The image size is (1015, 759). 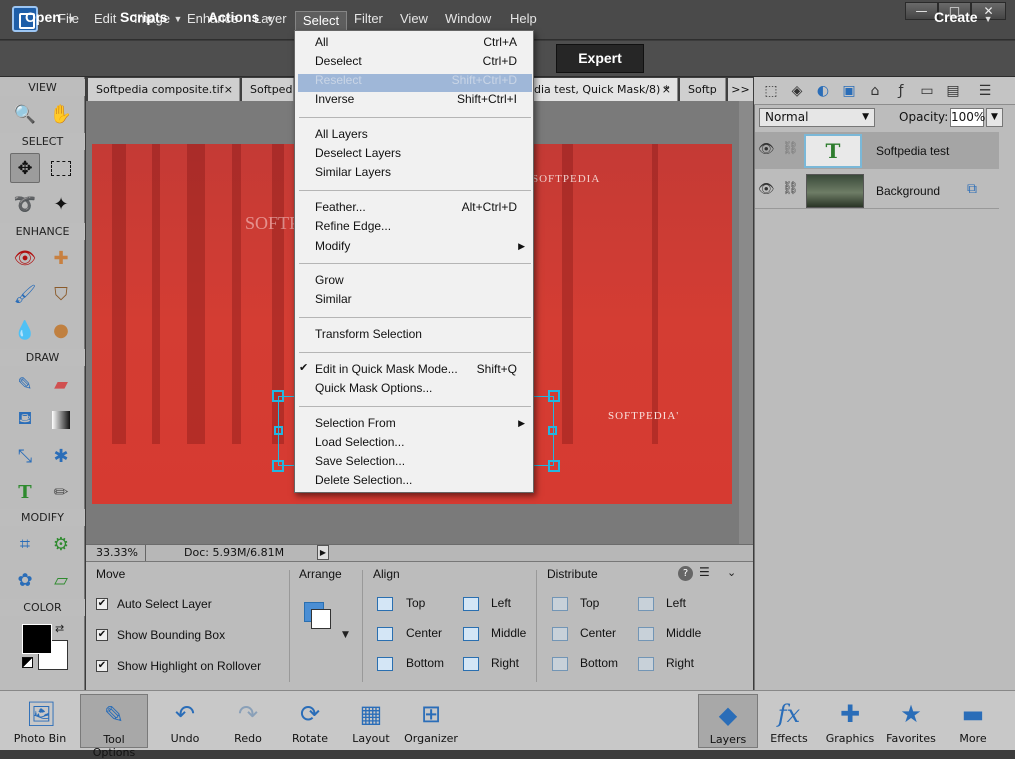 I want to click on align-top-icon, so click(x=385, y=604).